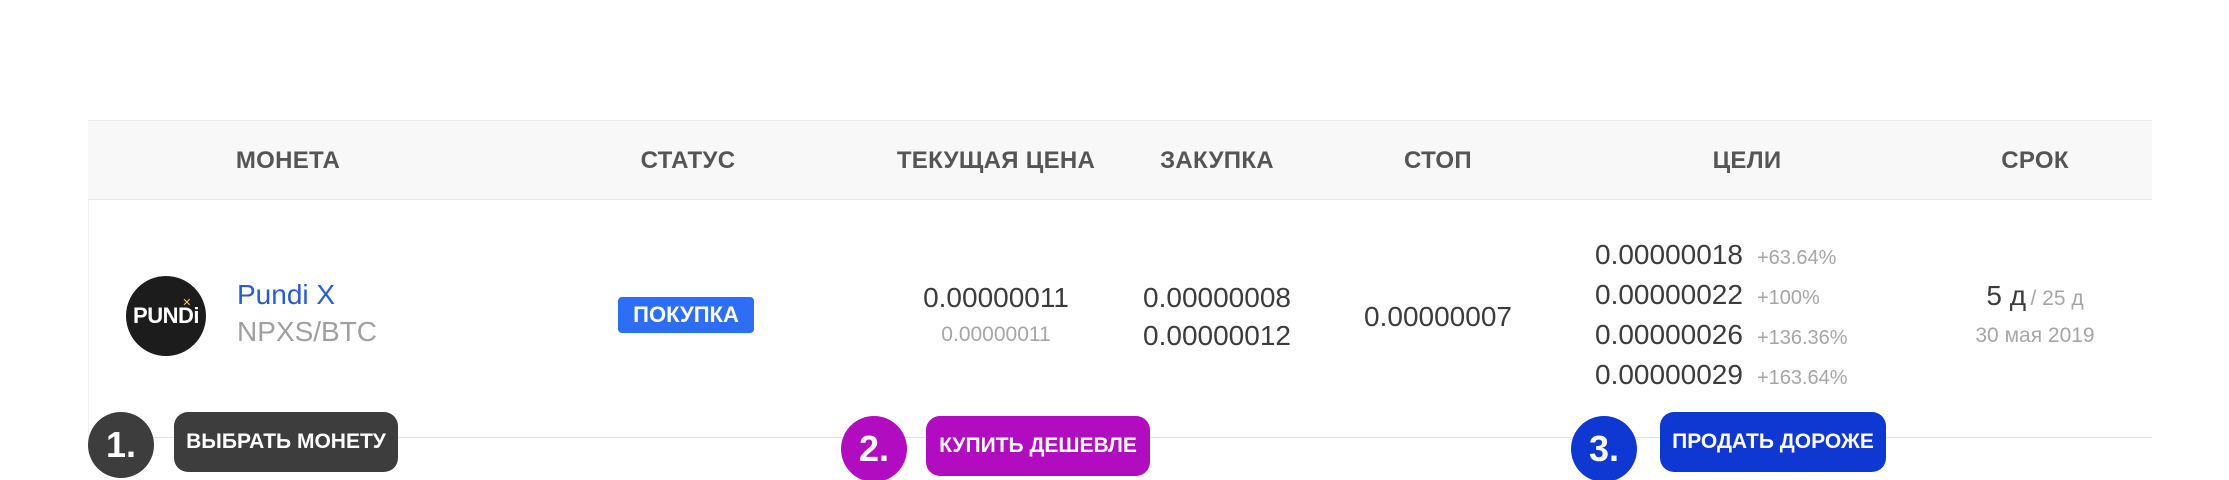  I want to click on target-1-value: 0.00000018, so click(1669, 254).